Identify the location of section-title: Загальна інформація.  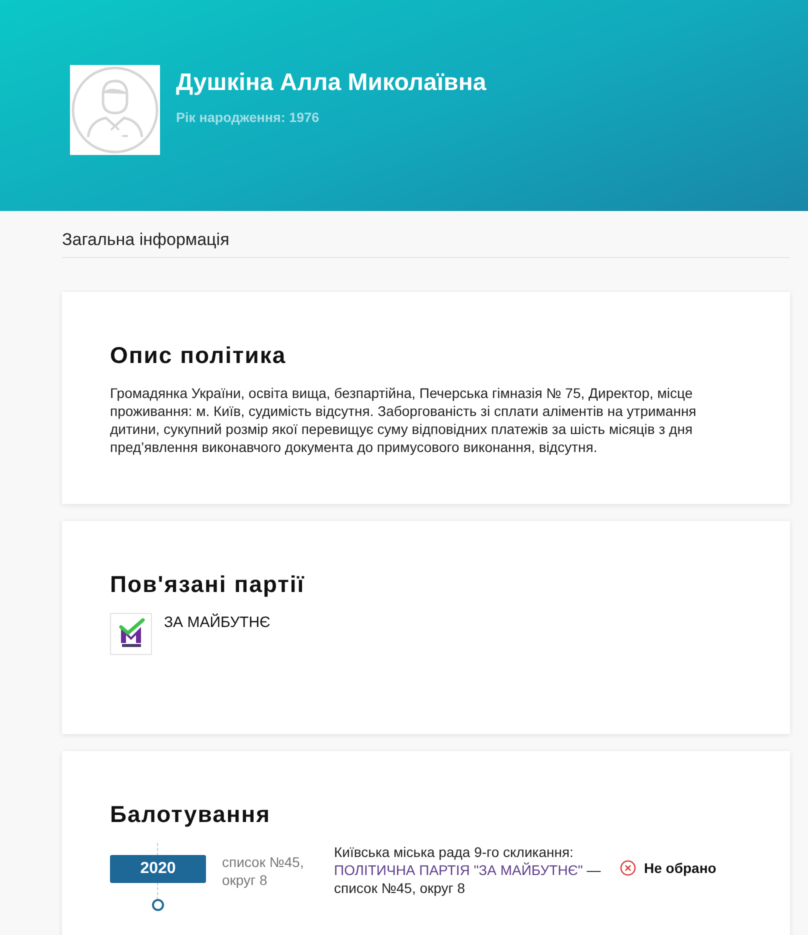
(426, 243).